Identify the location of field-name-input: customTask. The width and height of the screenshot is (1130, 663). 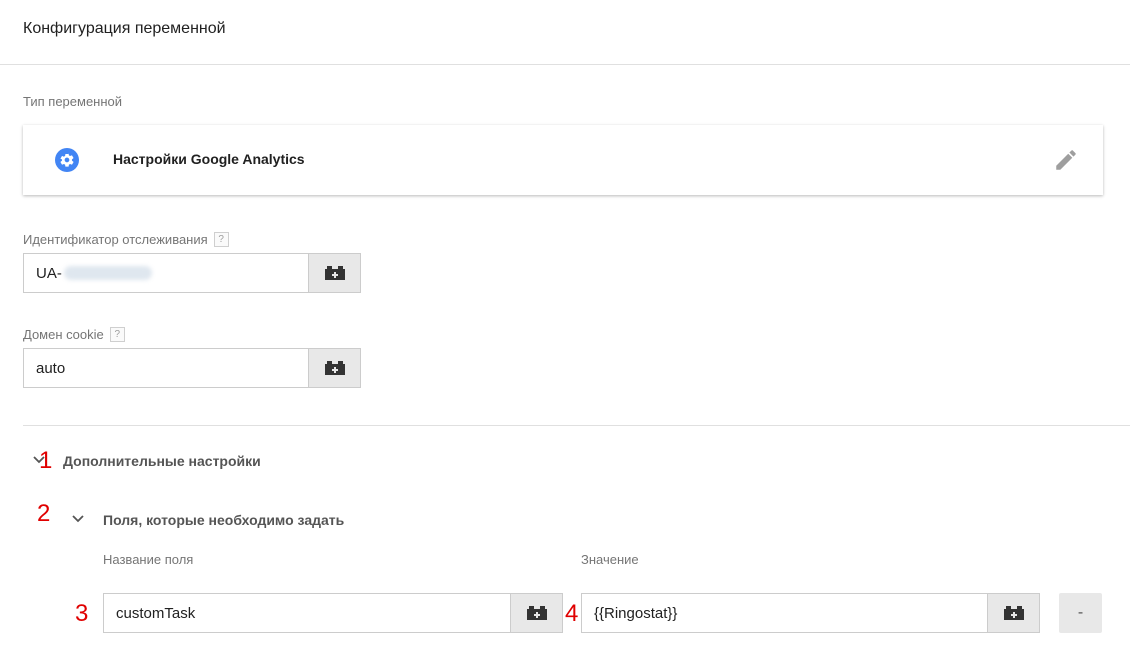
(307, 613).